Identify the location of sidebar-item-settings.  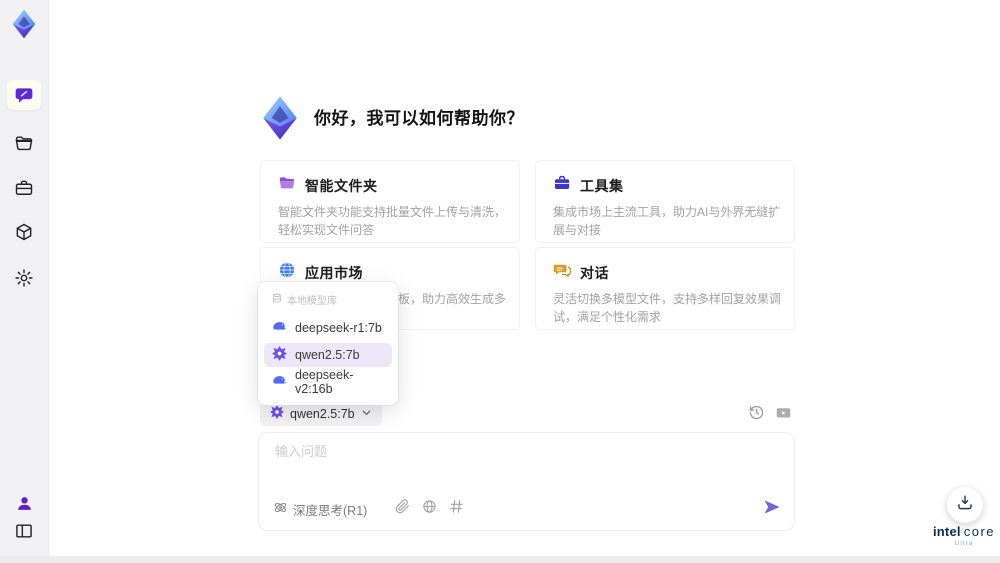
(24, 278).